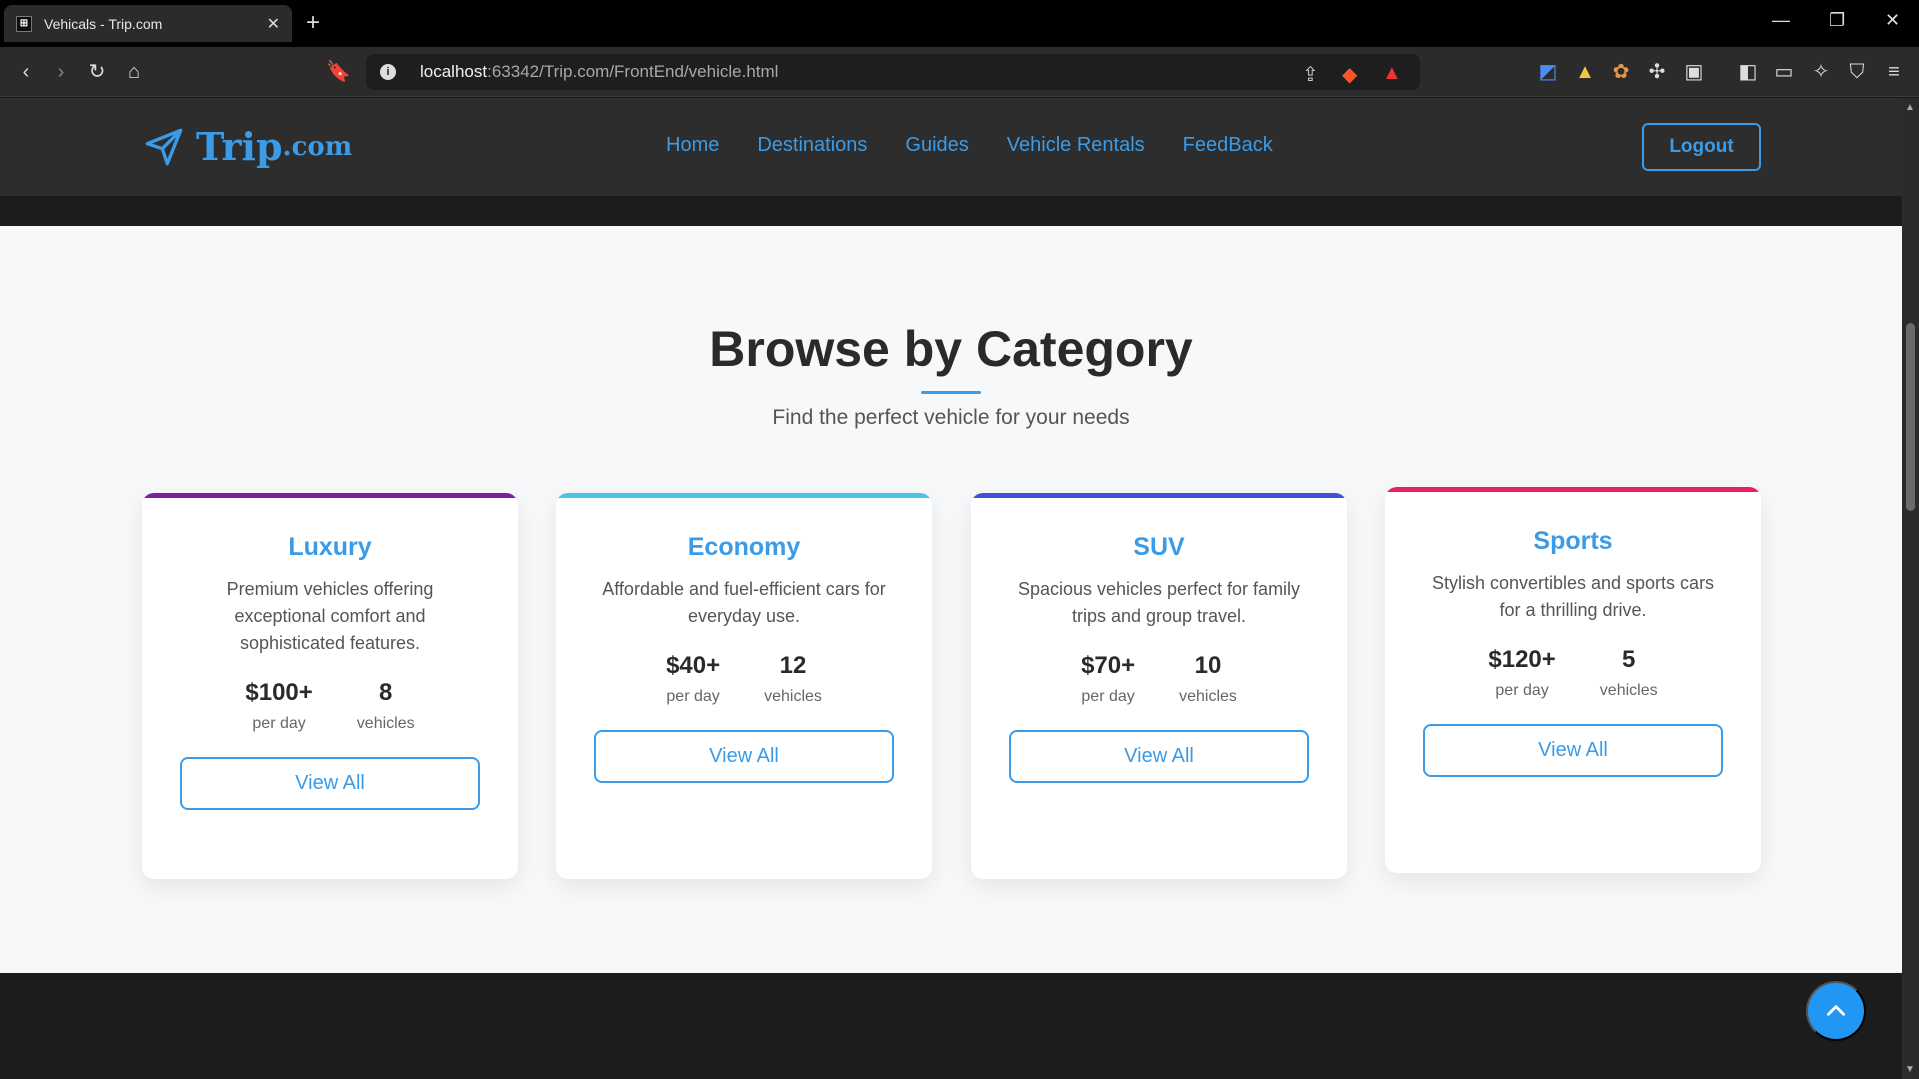 Image resolution: width=1919 pixels, height=1079 pixels. I want to click on url-path: :63342/Trip.com/FrontEnd/vehicle.html, so click(633, 71).